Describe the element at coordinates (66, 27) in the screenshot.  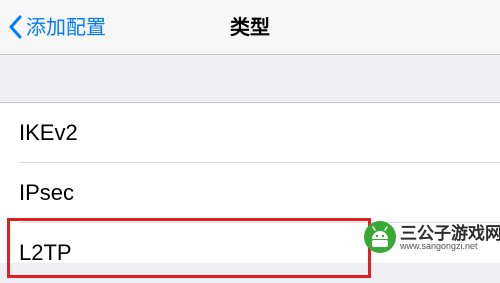
I see `back-button-label: 添加配置` at that location.